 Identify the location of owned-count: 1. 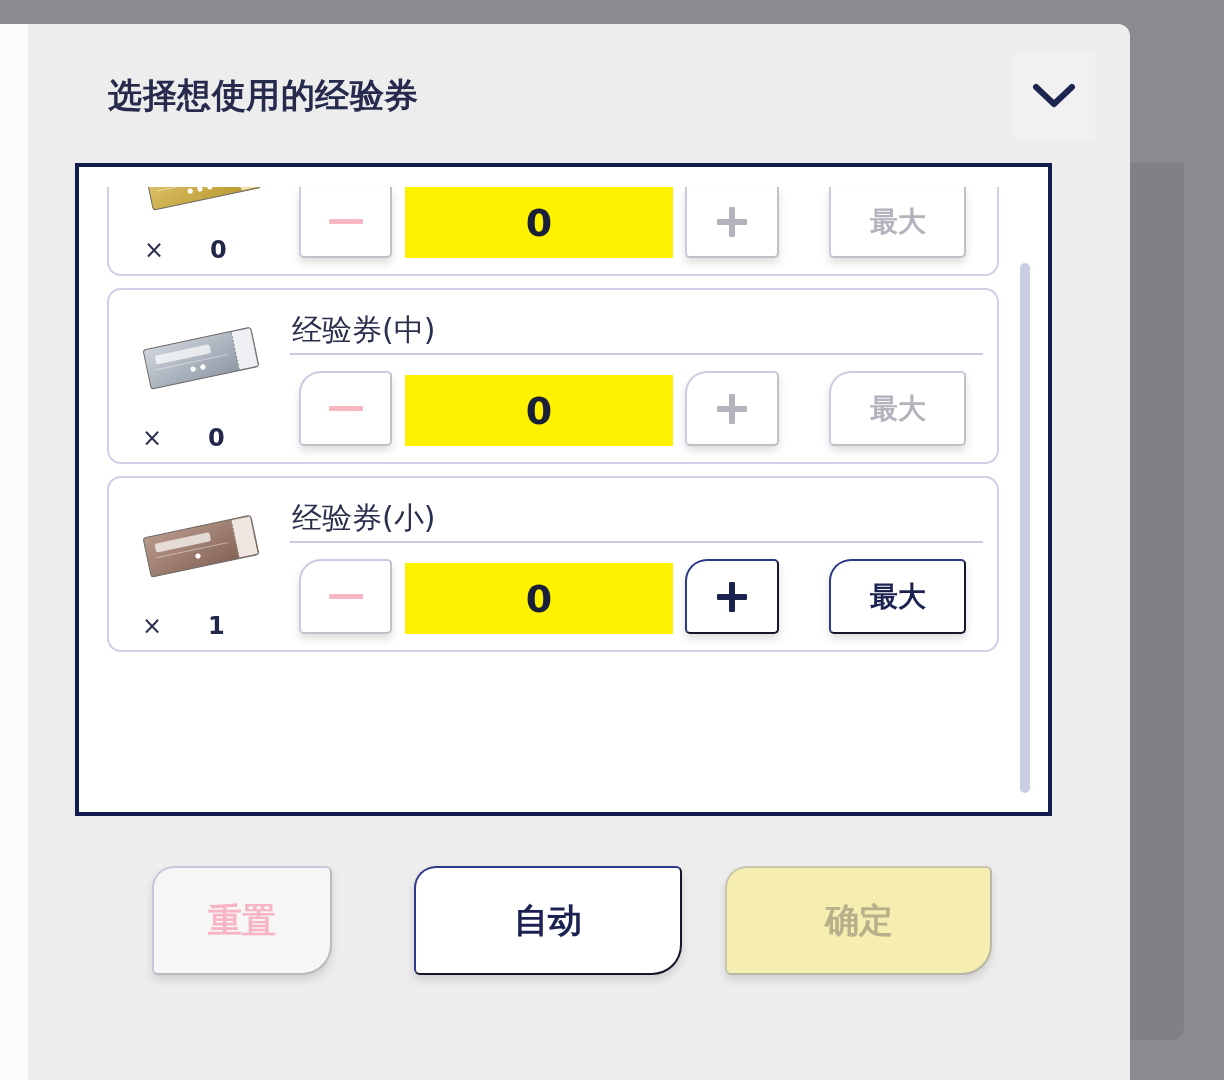
(216, 626).